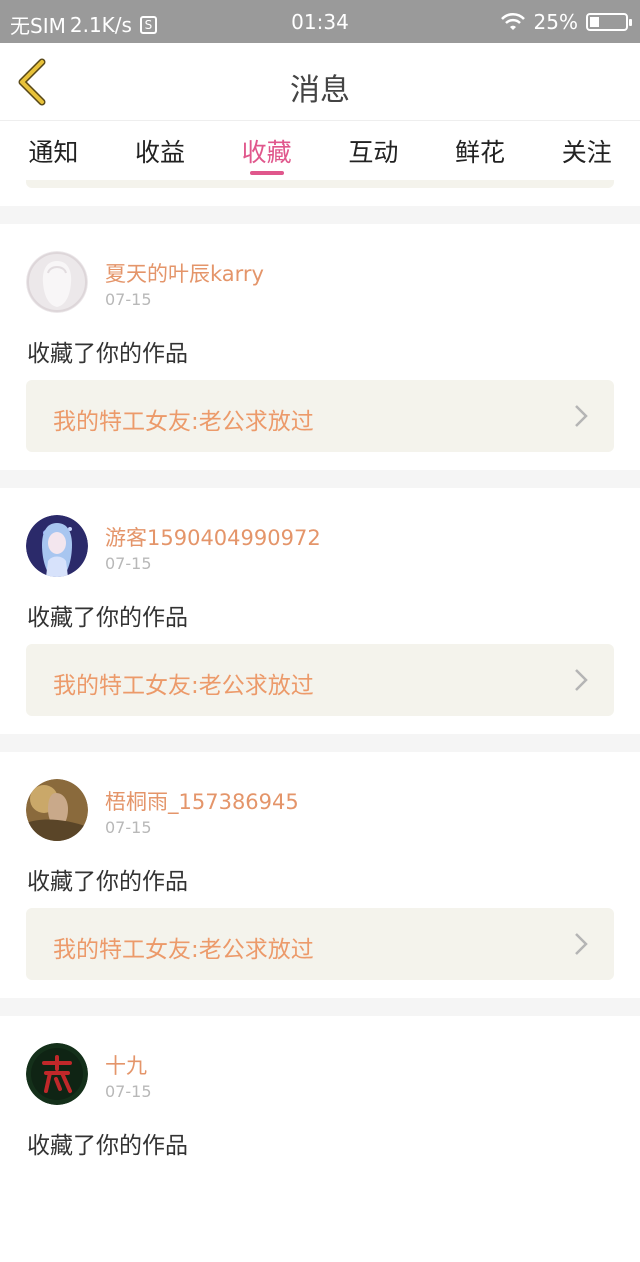 This screenshot has height=1262, width=640. Describe the element at coordinates (320, 90) in the screenshot. I see `page-title: 消息` at that location.